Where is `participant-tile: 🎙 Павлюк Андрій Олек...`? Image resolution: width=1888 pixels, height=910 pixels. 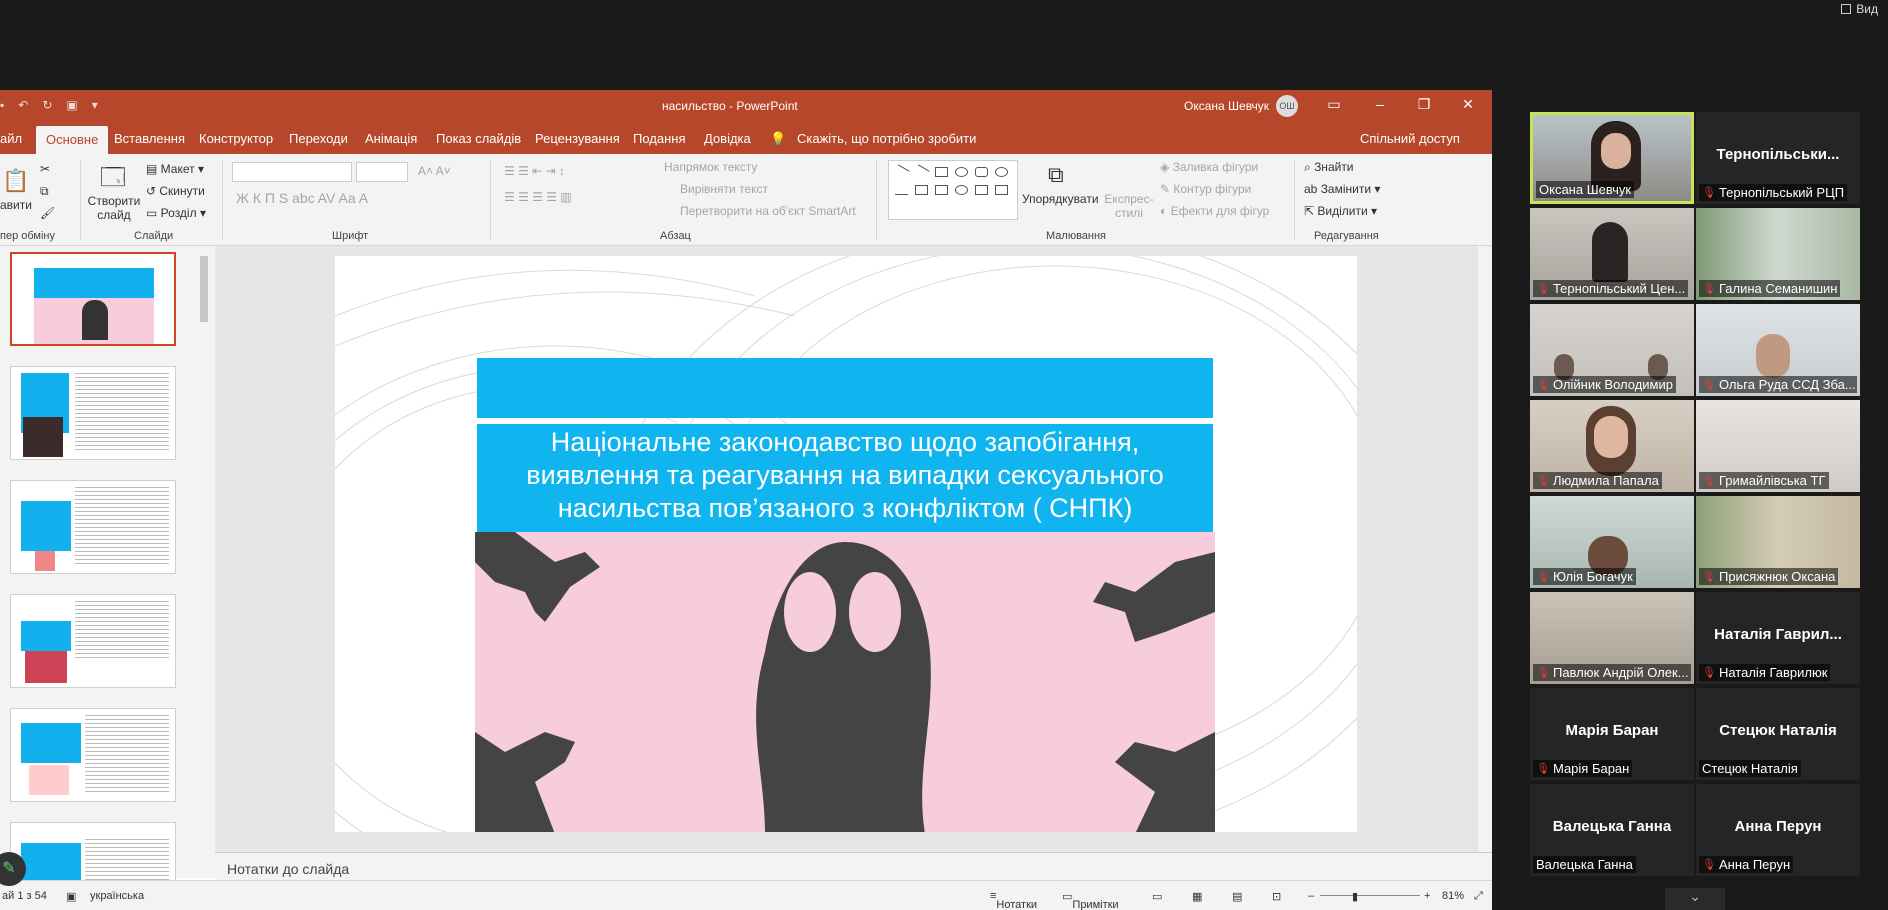 participant-tile: 🎙 Павлюк Андрій Олек... is located at coordinates (1612, 638).